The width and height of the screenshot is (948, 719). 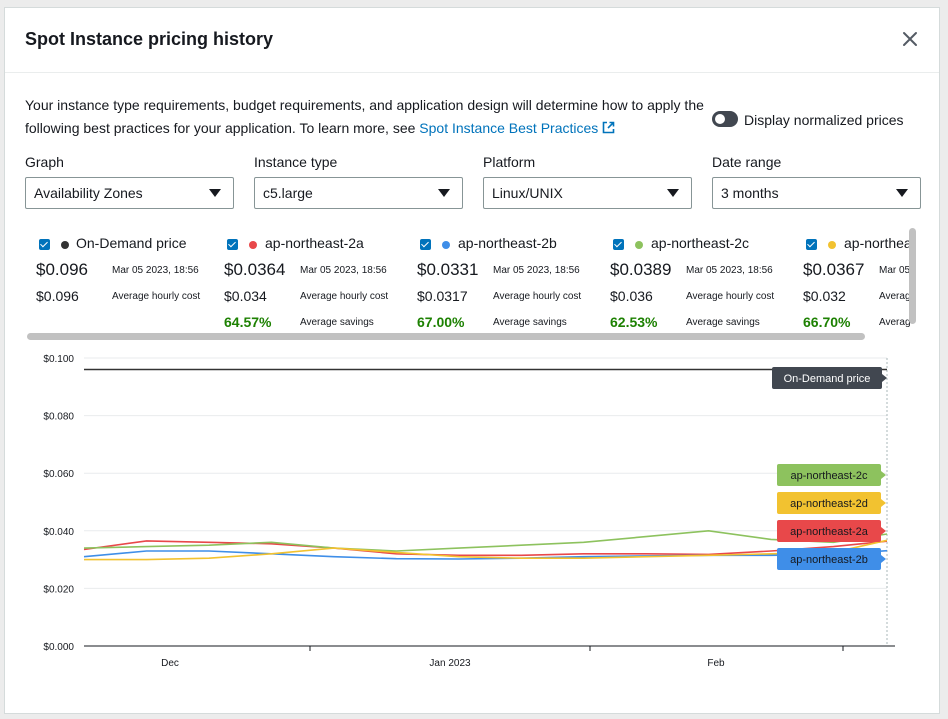 I want to click on date-range-select: 3 months, so click(x=816, y=193).